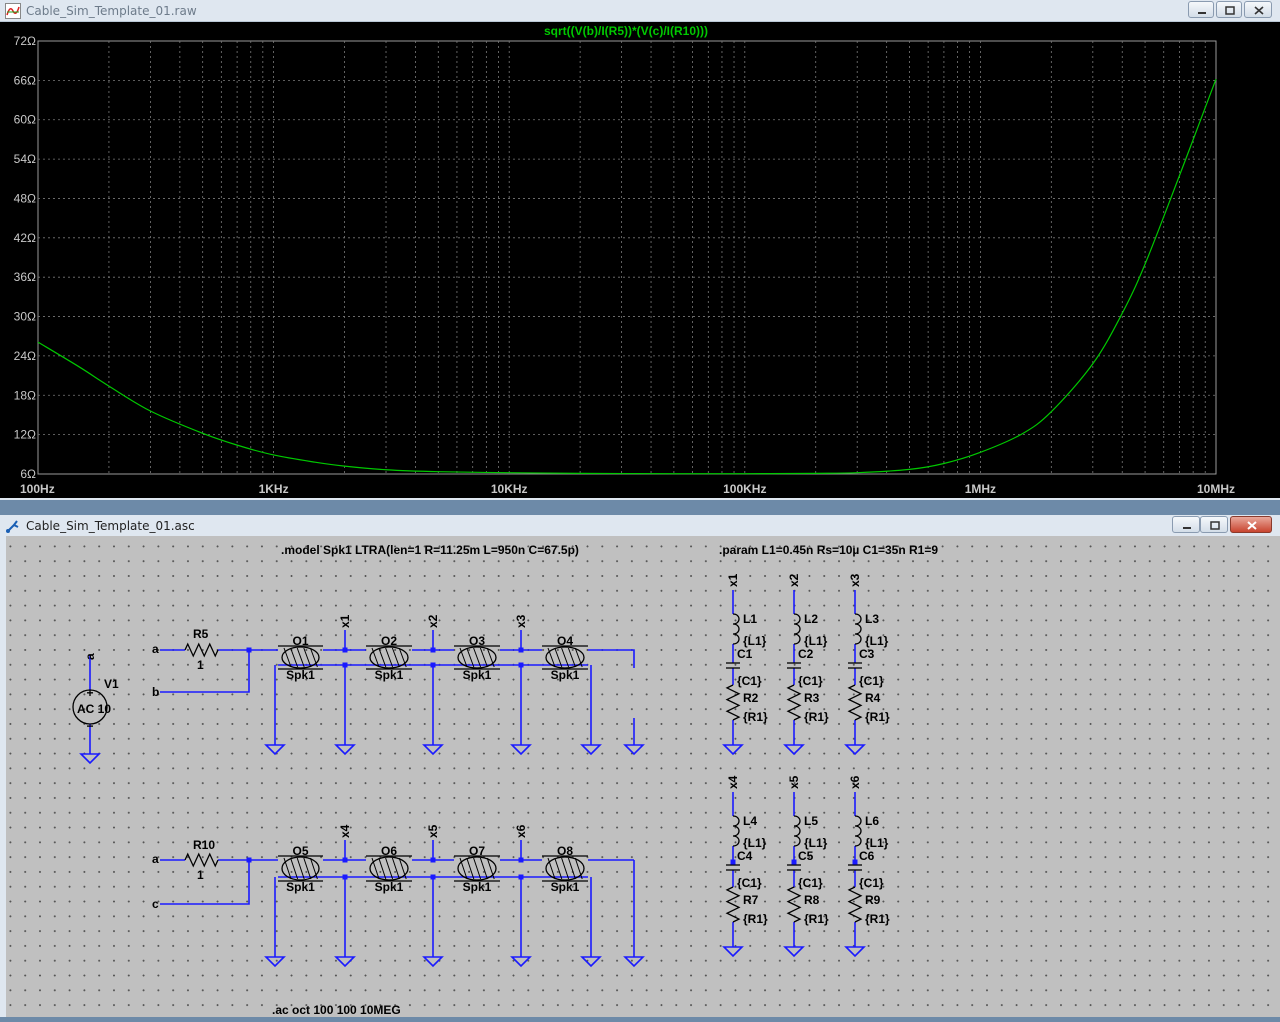 This screenshot has width=1280, height=1022. I want to click on line-name-label: O4, so click(565, 641).